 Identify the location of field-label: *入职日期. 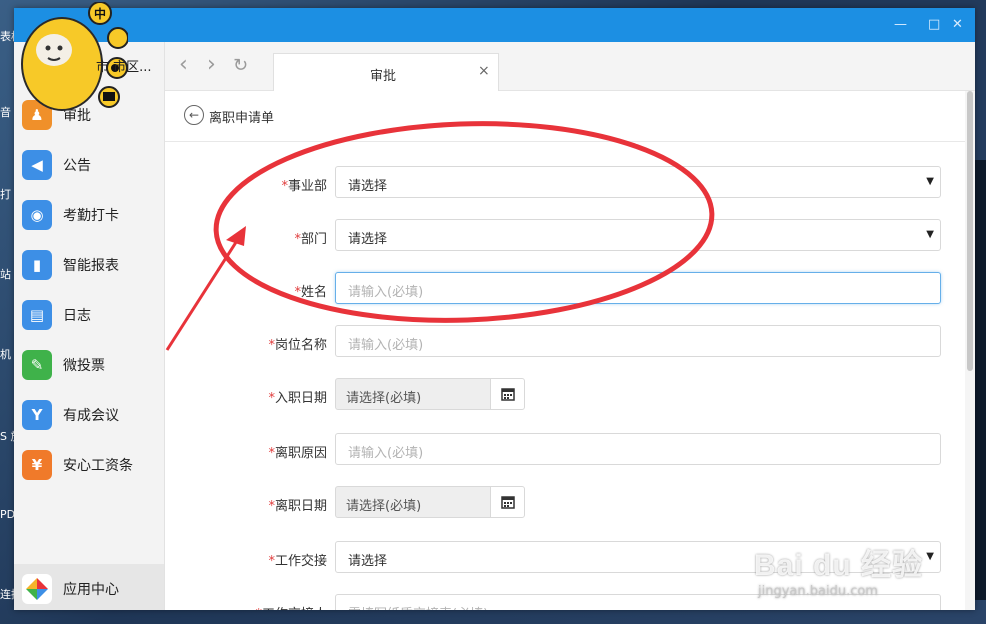
(297, 396).